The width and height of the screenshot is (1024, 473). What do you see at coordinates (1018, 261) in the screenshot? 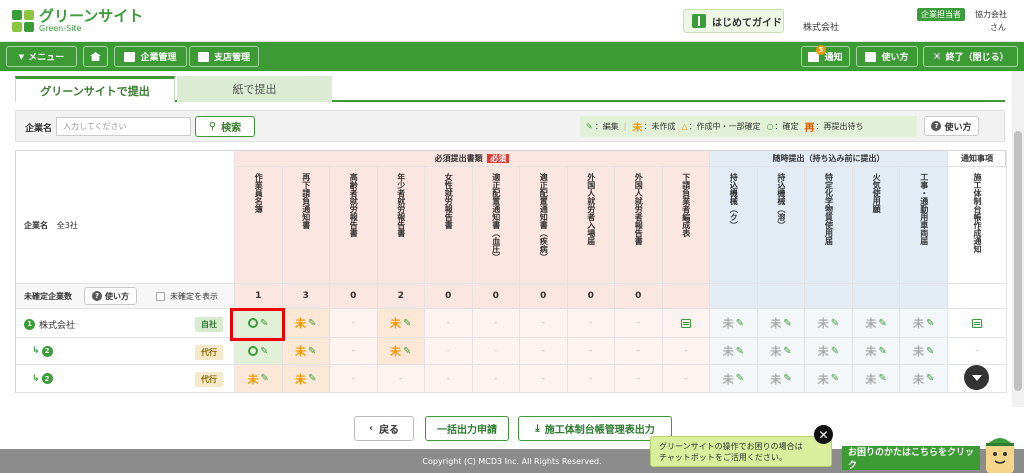
I see `scrollbar-thumb` at bounding box center [1018, 261].